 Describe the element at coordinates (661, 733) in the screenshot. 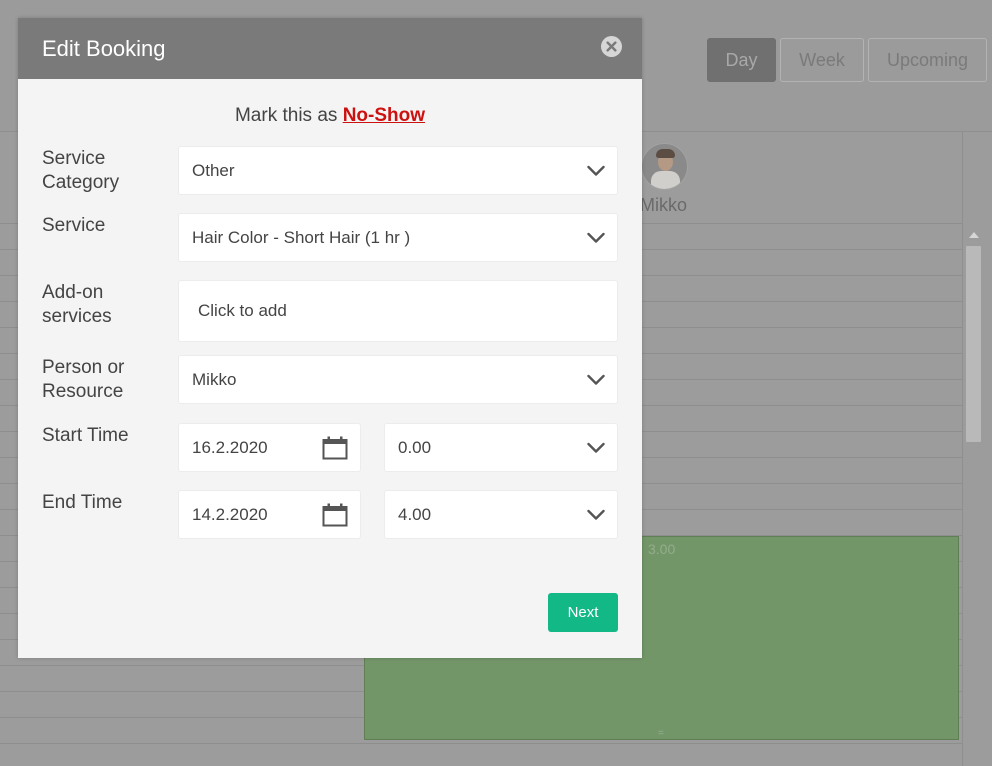

I see `booking-resize-handle: =` at that location.